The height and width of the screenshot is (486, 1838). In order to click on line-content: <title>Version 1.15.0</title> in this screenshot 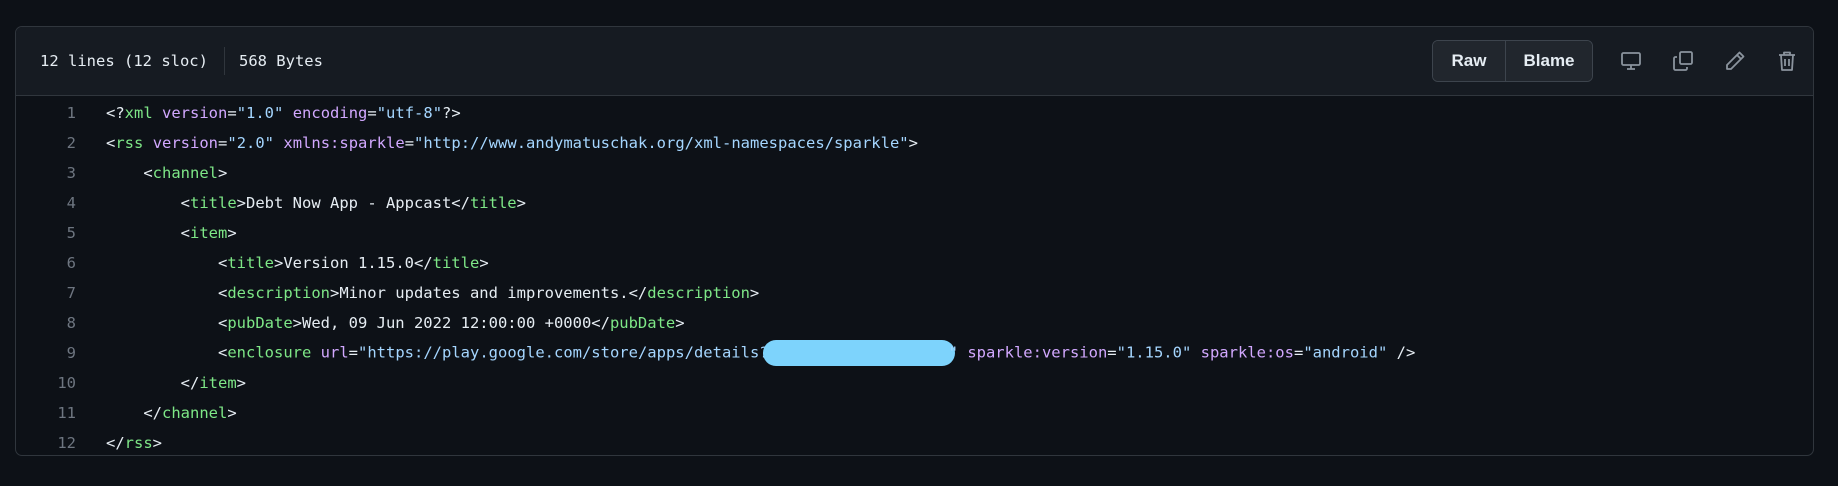, I will do `click(282, 263)`.